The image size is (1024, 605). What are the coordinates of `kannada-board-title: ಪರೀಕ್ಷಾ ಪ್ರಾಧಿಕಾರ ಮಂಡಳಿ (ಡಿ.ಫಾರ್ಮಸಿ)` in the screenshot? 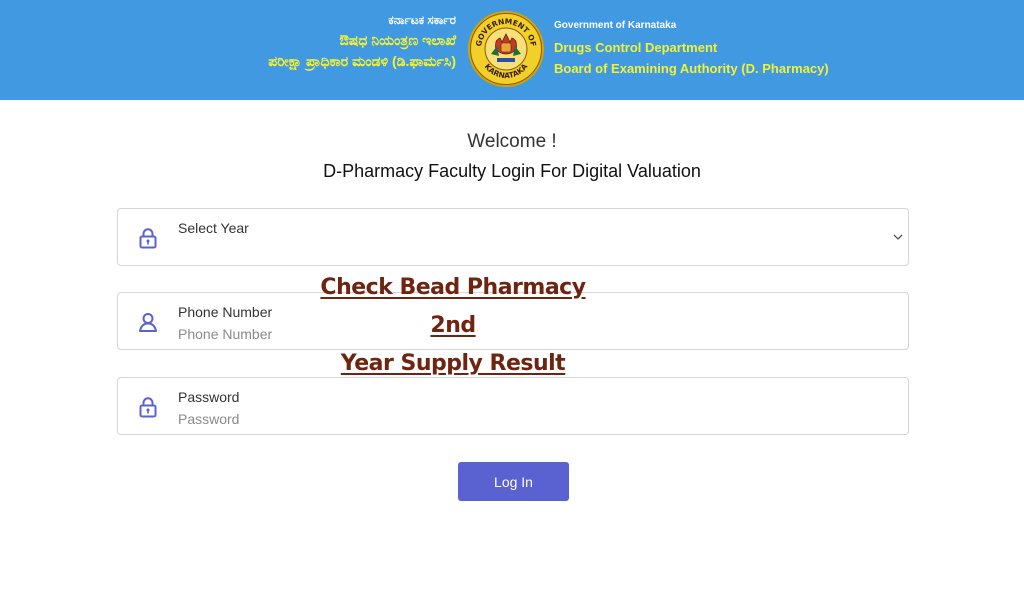 It's located at (362, 61).